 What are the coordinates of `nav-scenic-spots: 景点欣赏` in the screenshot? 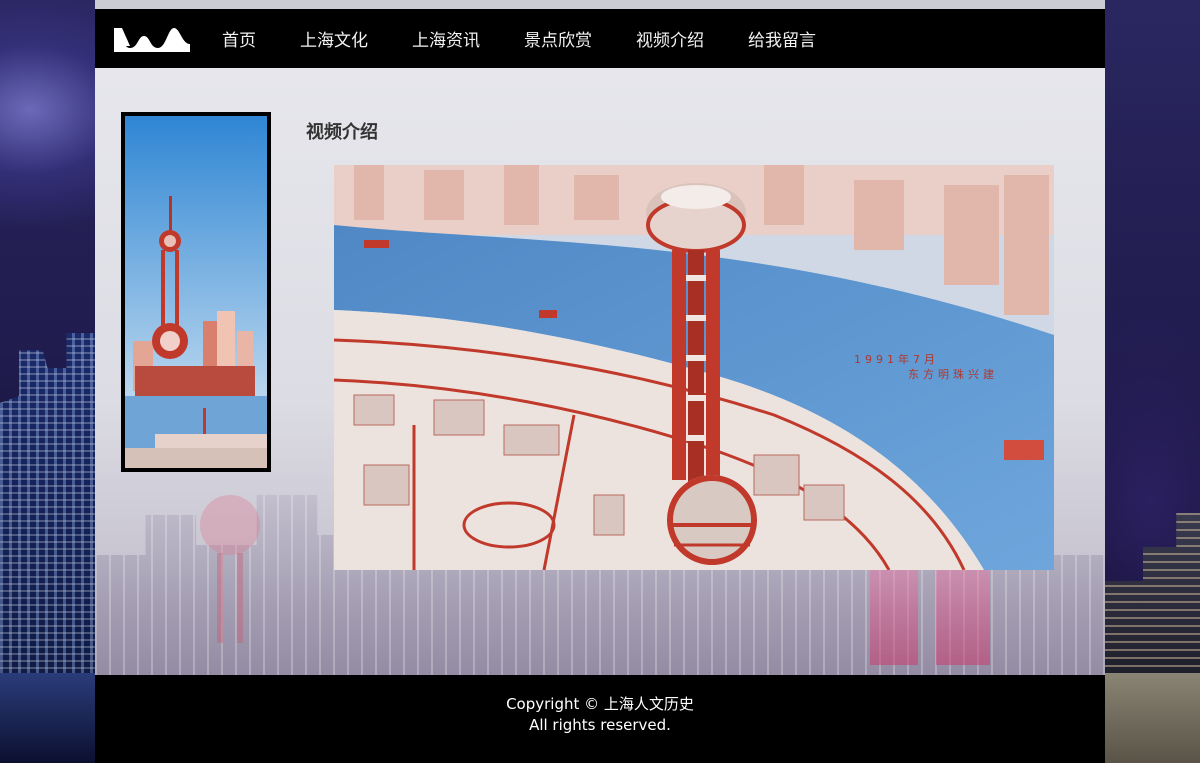 It's located at (558, 38).